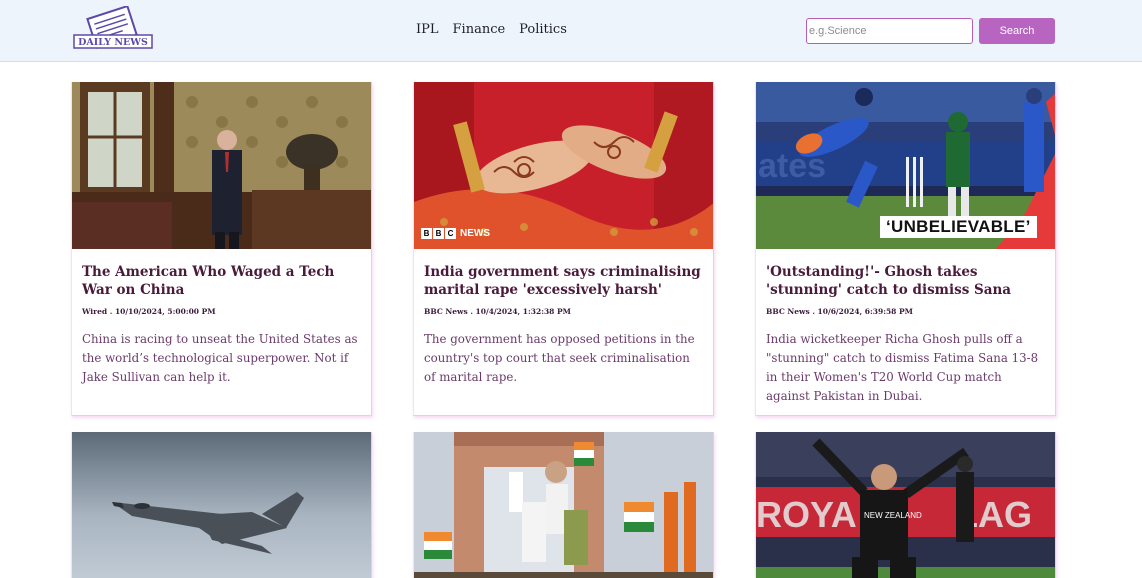 The width and height of the screenshot is (1142, 578). I want to click on bbc-badge-news: NEWS, so click(475, 233).